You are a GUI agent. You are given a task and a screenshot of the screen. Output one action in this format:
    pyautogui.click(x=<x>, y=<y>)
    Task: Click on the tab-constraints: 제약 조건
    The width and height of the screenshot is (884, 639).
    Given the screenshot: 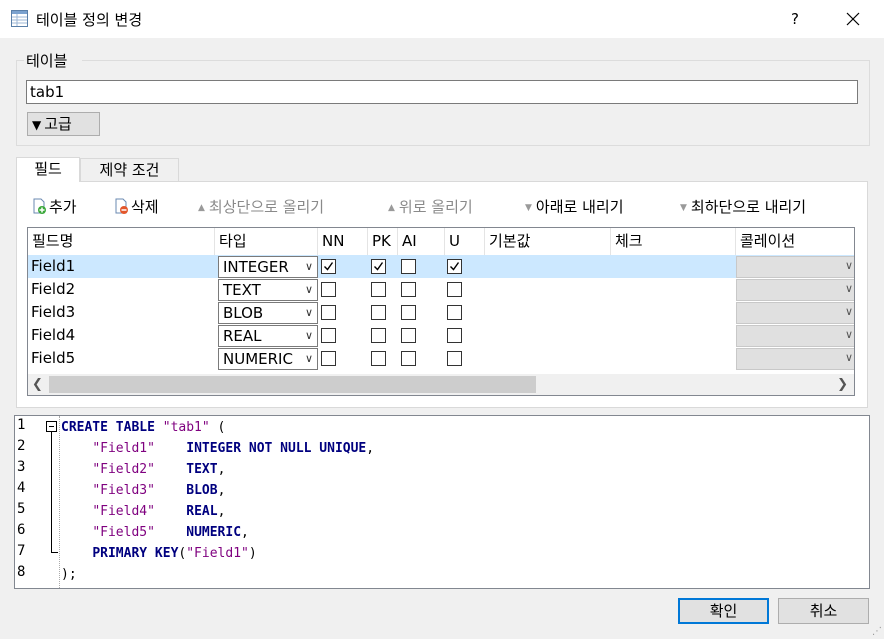 What is the action you would take?
    pyautogui.click(x=129, y=170)
    